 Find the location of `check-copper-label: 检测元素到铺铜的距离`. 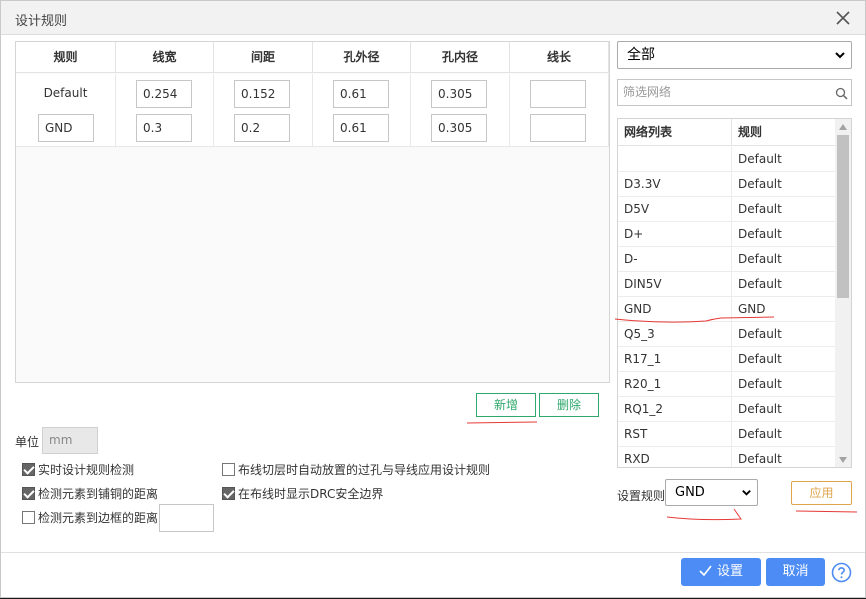

check-copper-label: 检测元素到铺铜的距离 is located at coordinates (98, 494).